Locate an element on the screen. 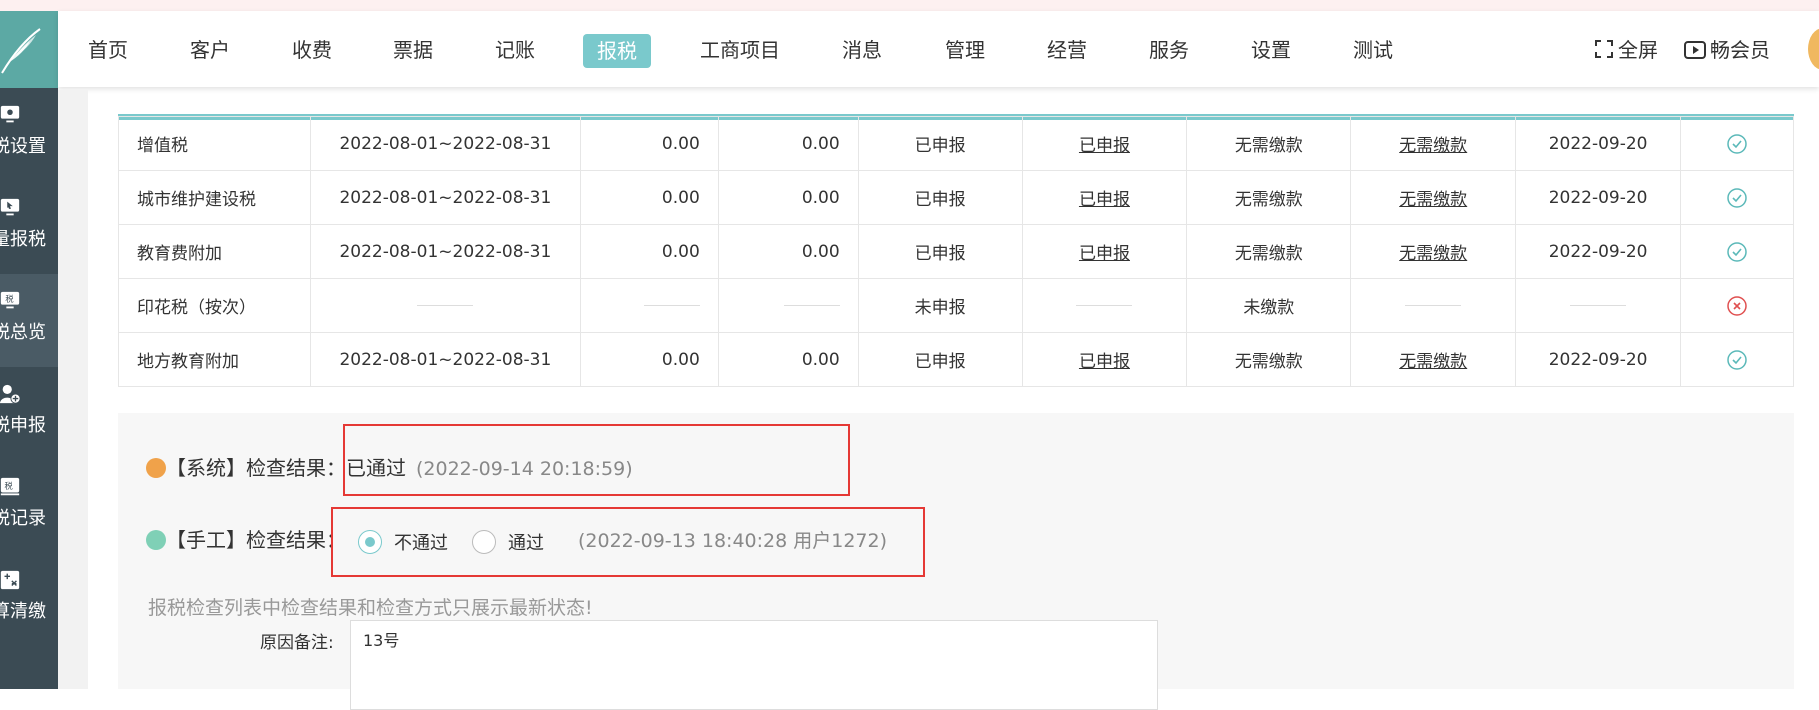  svg-text: 税 is located at coordinates (9, 486).